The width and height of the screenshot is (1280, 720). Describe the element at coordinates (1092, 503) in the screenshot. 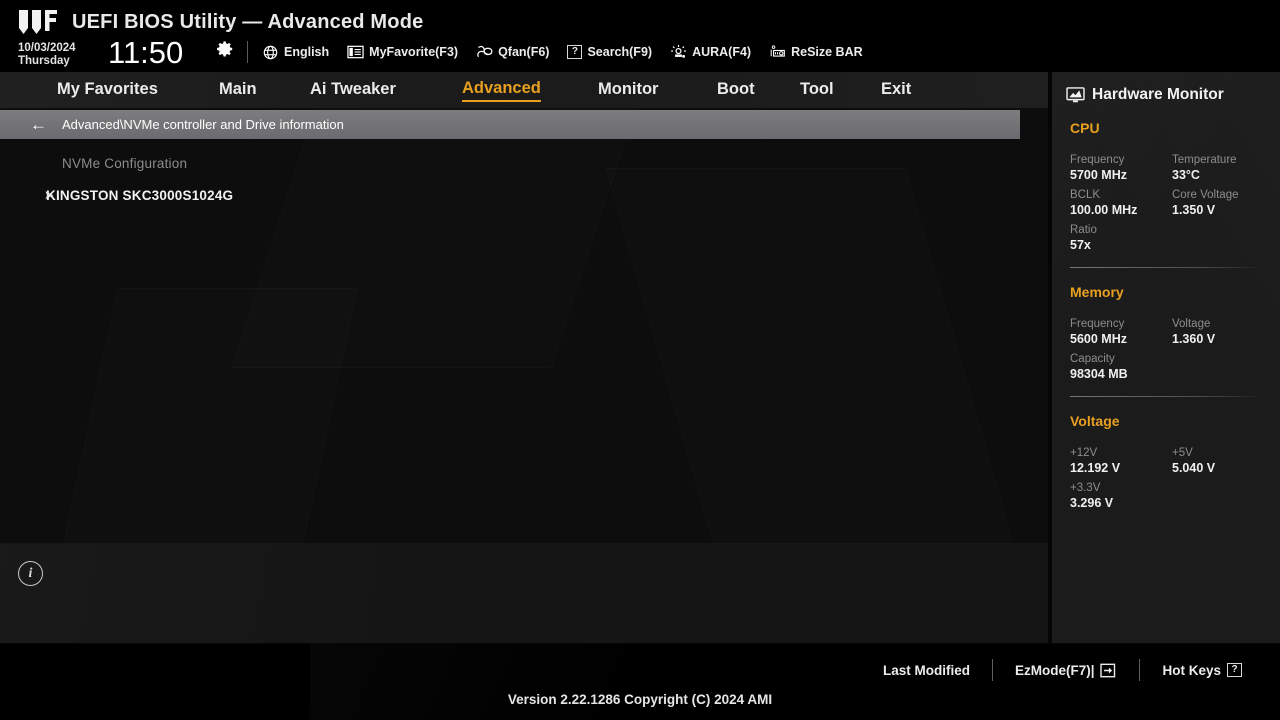

I see `v33-value: 3.296 V` at that location.